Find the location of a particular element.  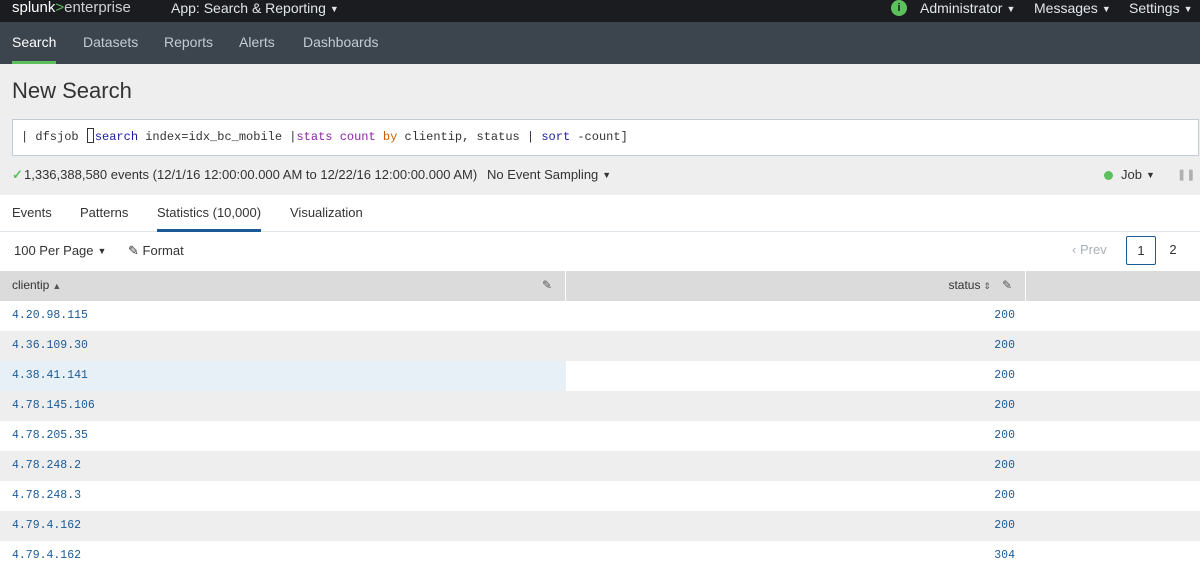

cell-clientip: 4.20.98.115 is located at coordinates (283, 316).